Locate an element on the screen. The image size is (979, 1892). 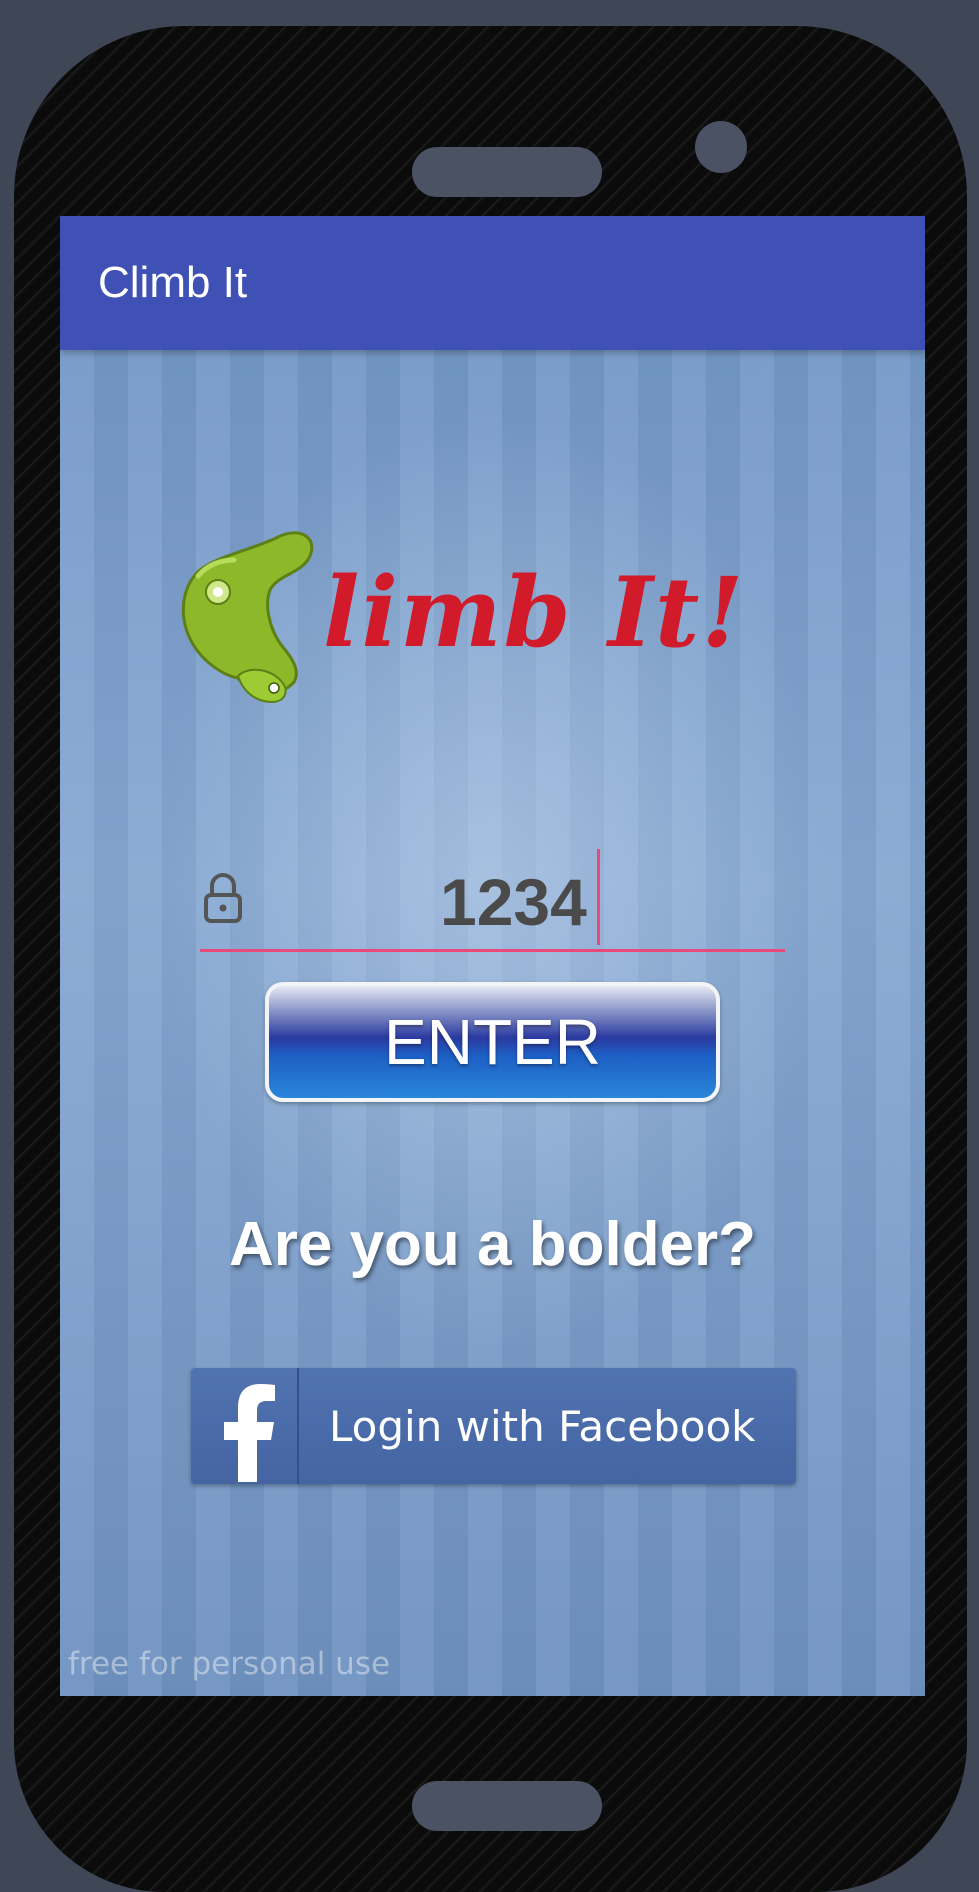
enter-button: ENTER is located at coordinates (492, 1042).